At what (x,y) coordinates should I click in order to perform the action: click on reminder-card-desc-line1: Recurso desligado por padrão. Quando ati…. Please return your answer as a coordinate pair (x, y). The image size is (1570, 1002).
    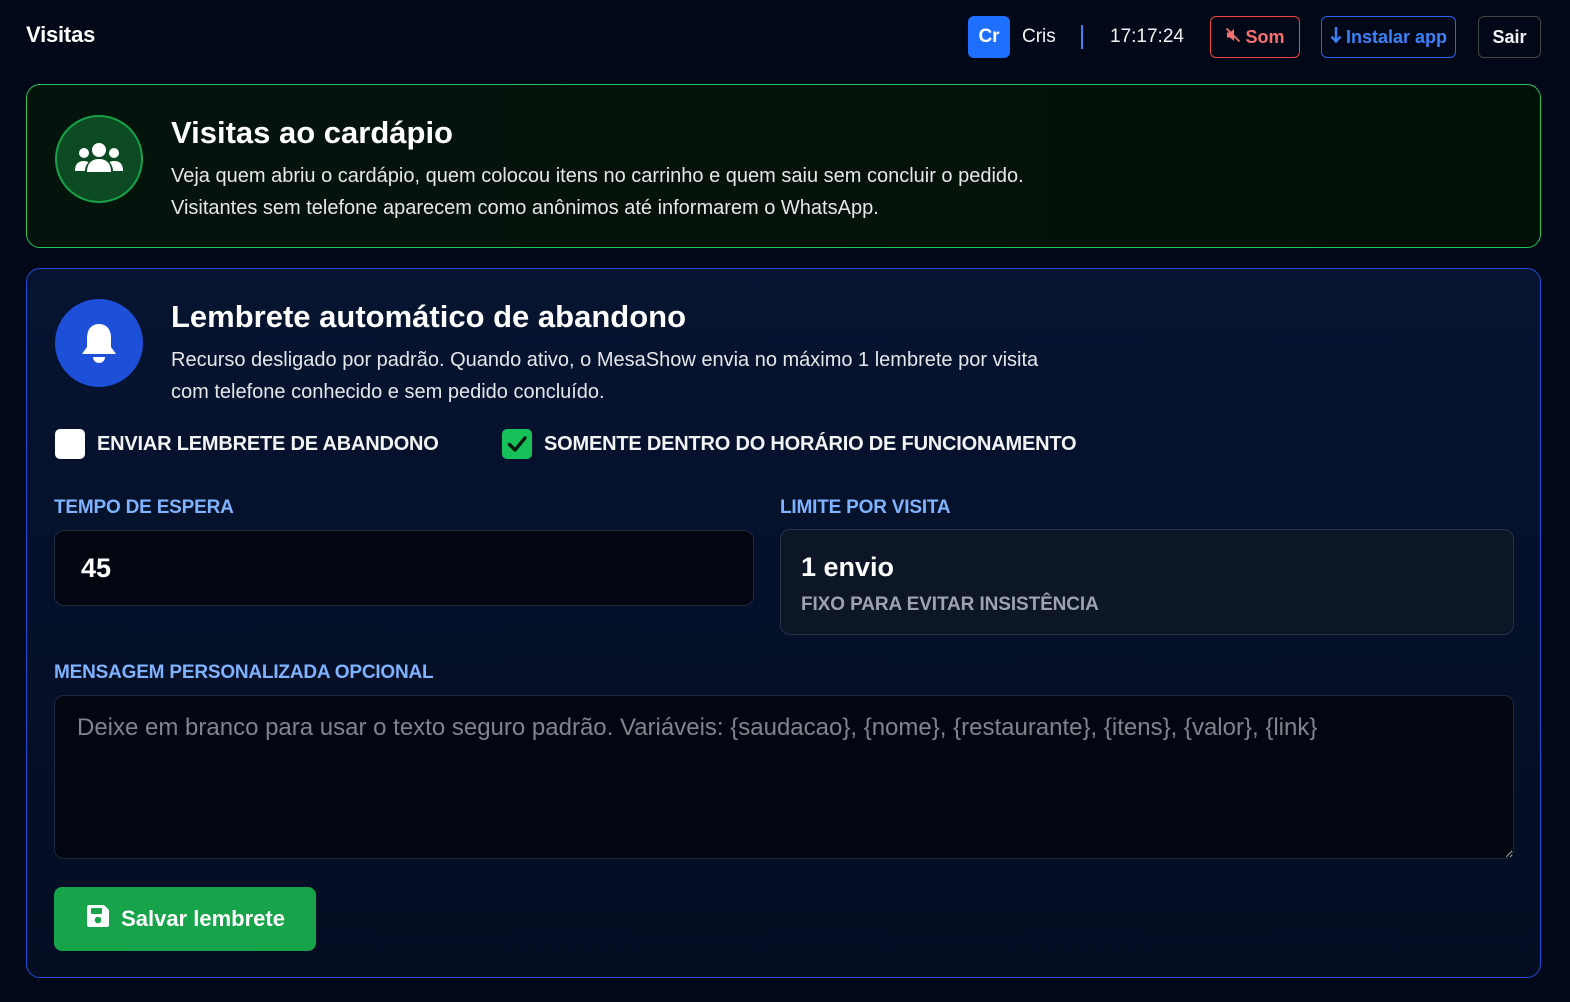
    Looking at the image, I should click on (605, 360).